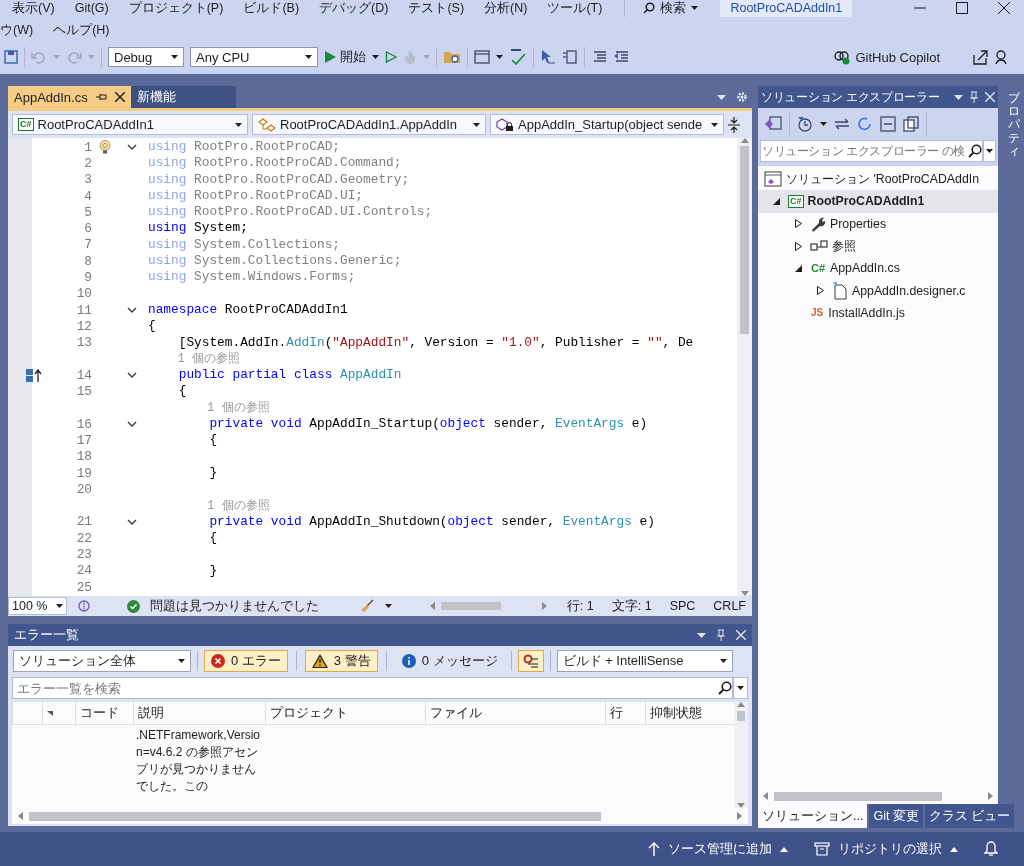 The width and height of the screenshot is (1024, 866). Describe the element at coordinates (729, 606) in the screenshot. I see `line-ending: CRLF` at that location.